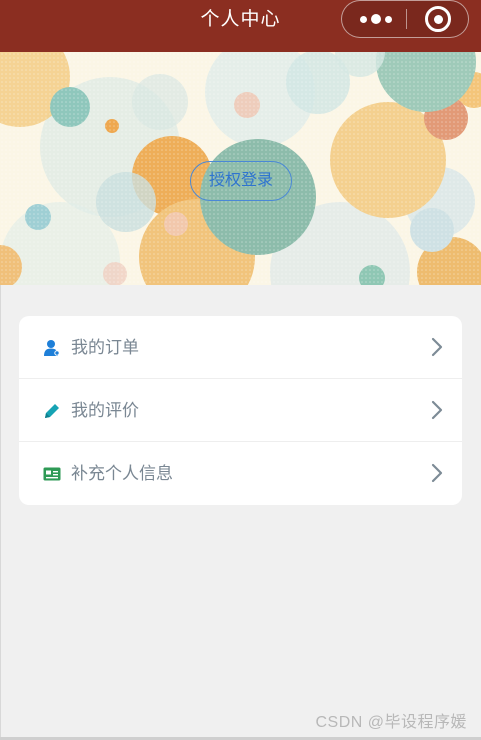  I want to click on menu-item-complete-profile: 补充个人信息, so click(240, 473).